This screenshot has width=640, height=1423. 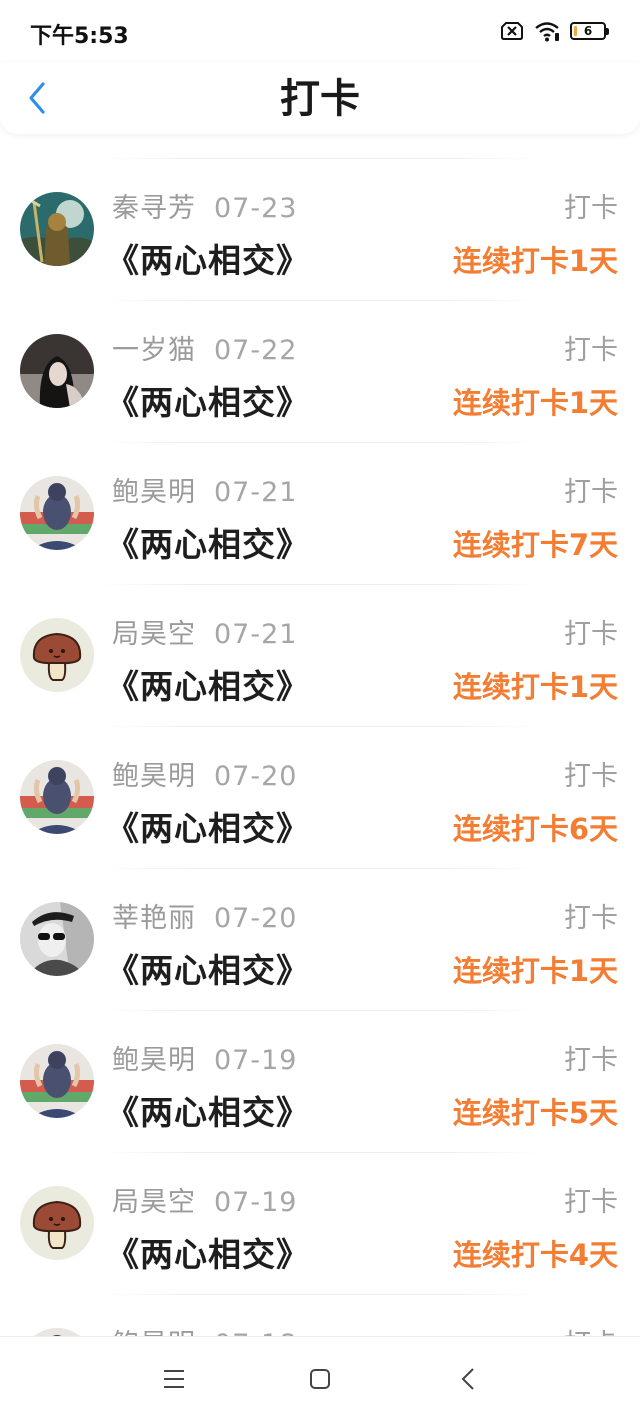 What do you see at coordinates (205, 773) in the screenshot?
I see `item-meta: 鲍昊明 07-20` at bounding box center [205, 773].